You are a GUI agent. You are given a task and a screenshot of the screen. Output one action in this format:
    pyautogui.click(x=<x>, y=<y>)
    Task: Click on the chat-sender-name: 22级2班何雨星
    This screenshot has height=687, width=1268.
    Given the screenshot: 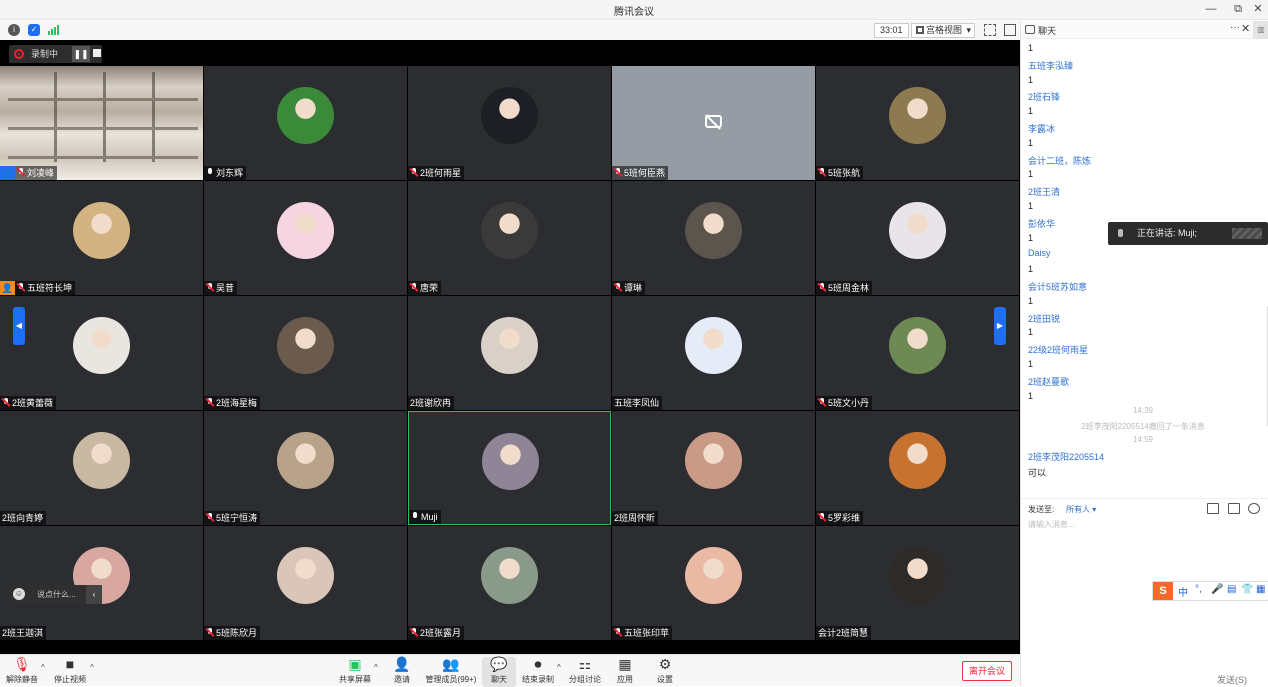 What is the action you would take?
    pyautogui.click(x=1058, y=349)
    